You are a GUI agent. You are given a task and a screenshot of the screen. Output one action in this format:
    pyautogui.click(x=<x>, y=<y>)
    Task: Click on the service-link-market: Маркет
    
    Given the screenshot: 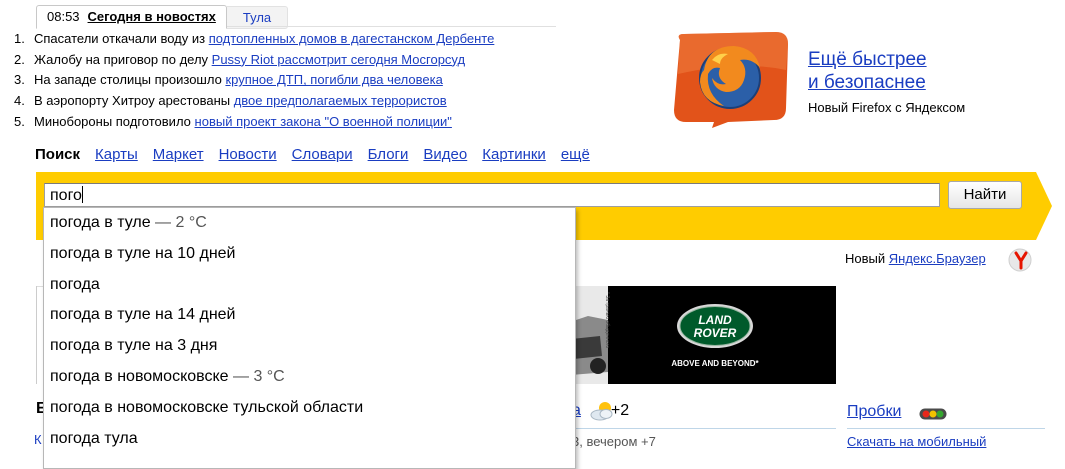 What is the action you would take?
    pyautogui.click(x=178, y=154)
    